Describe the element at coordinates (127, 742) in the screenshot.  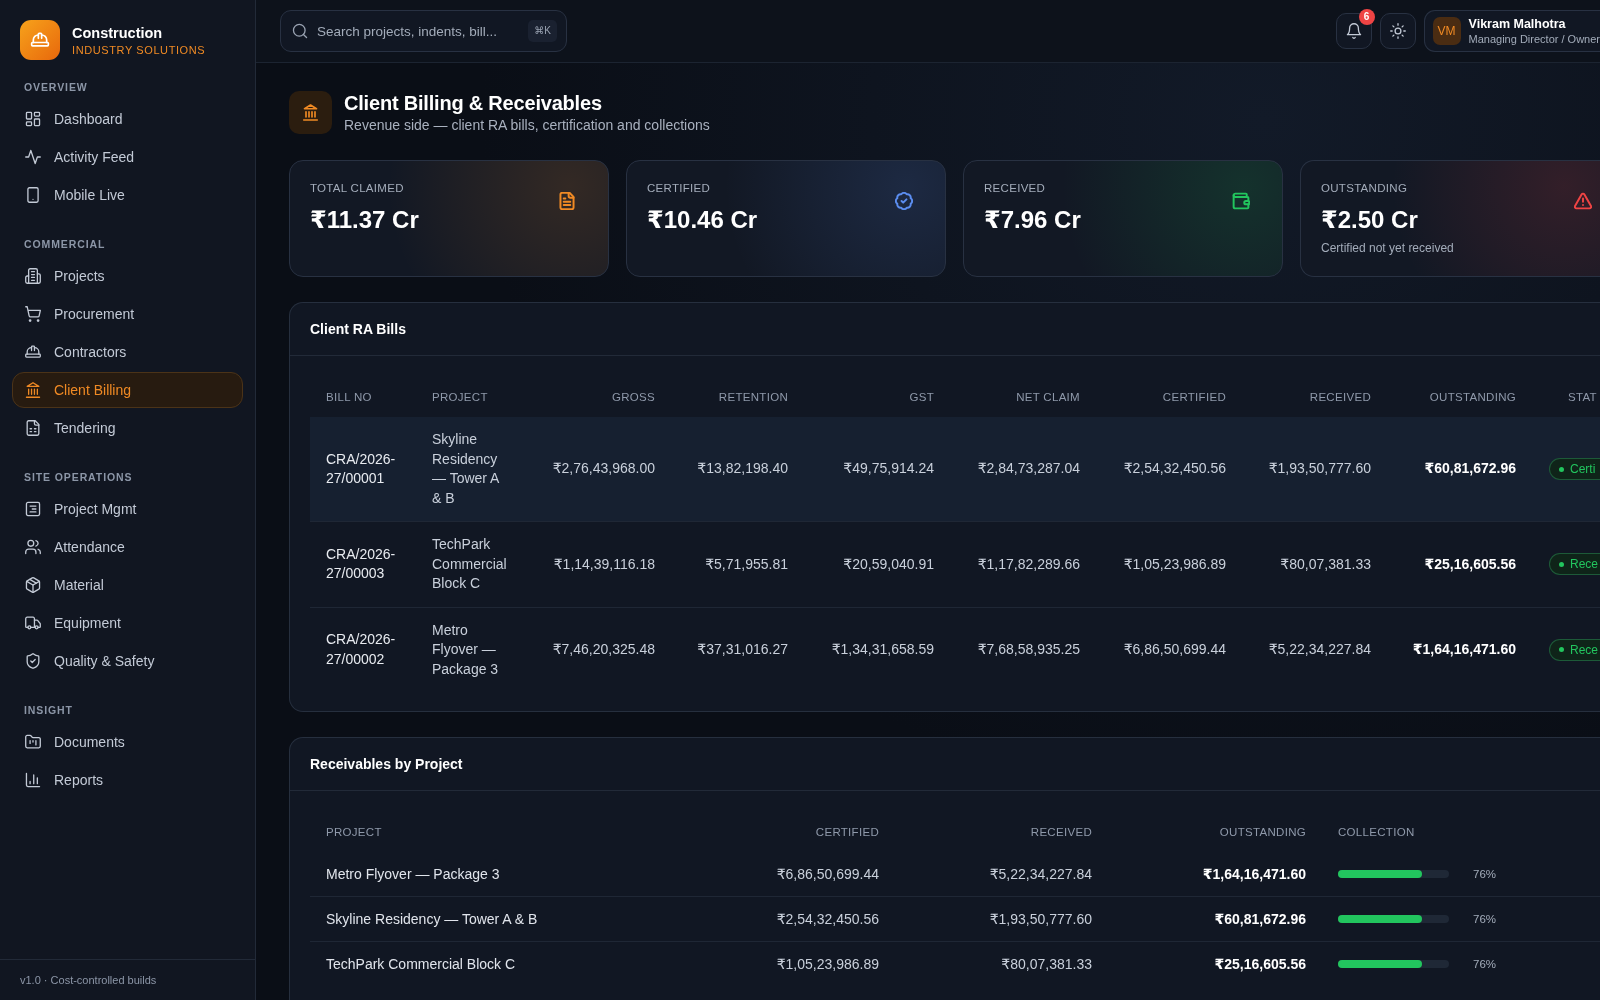
I see `nav-item: Documents` at that location.